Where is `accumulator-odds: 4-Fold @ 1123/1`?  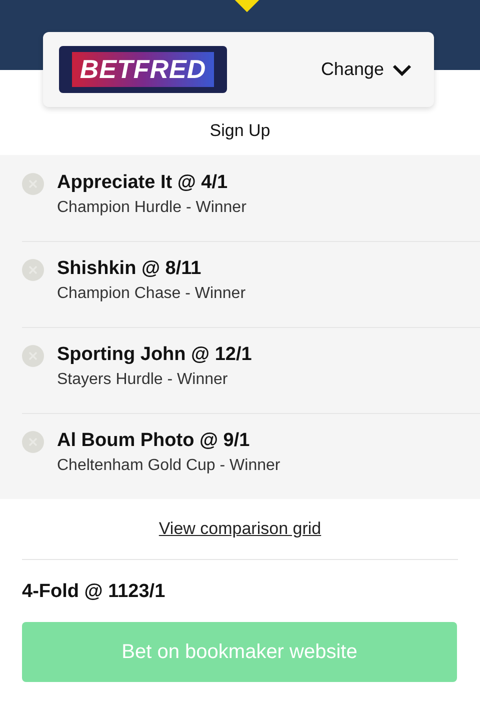 accumulator-odds: 4-Fold @ 1123/1 is located at coordinates (94, 592).